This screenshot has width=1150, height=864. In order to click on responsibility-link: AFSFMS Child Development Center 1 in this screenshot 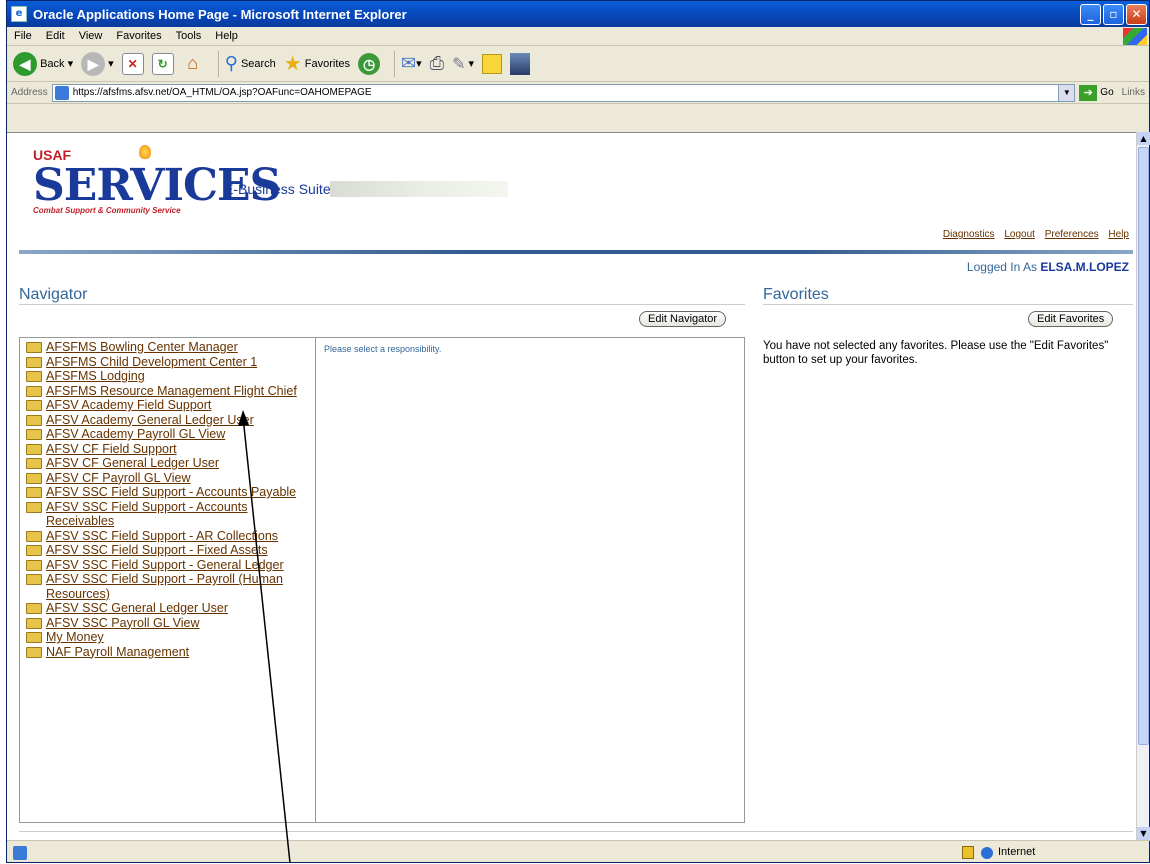, I will do `click(151, 362)`.